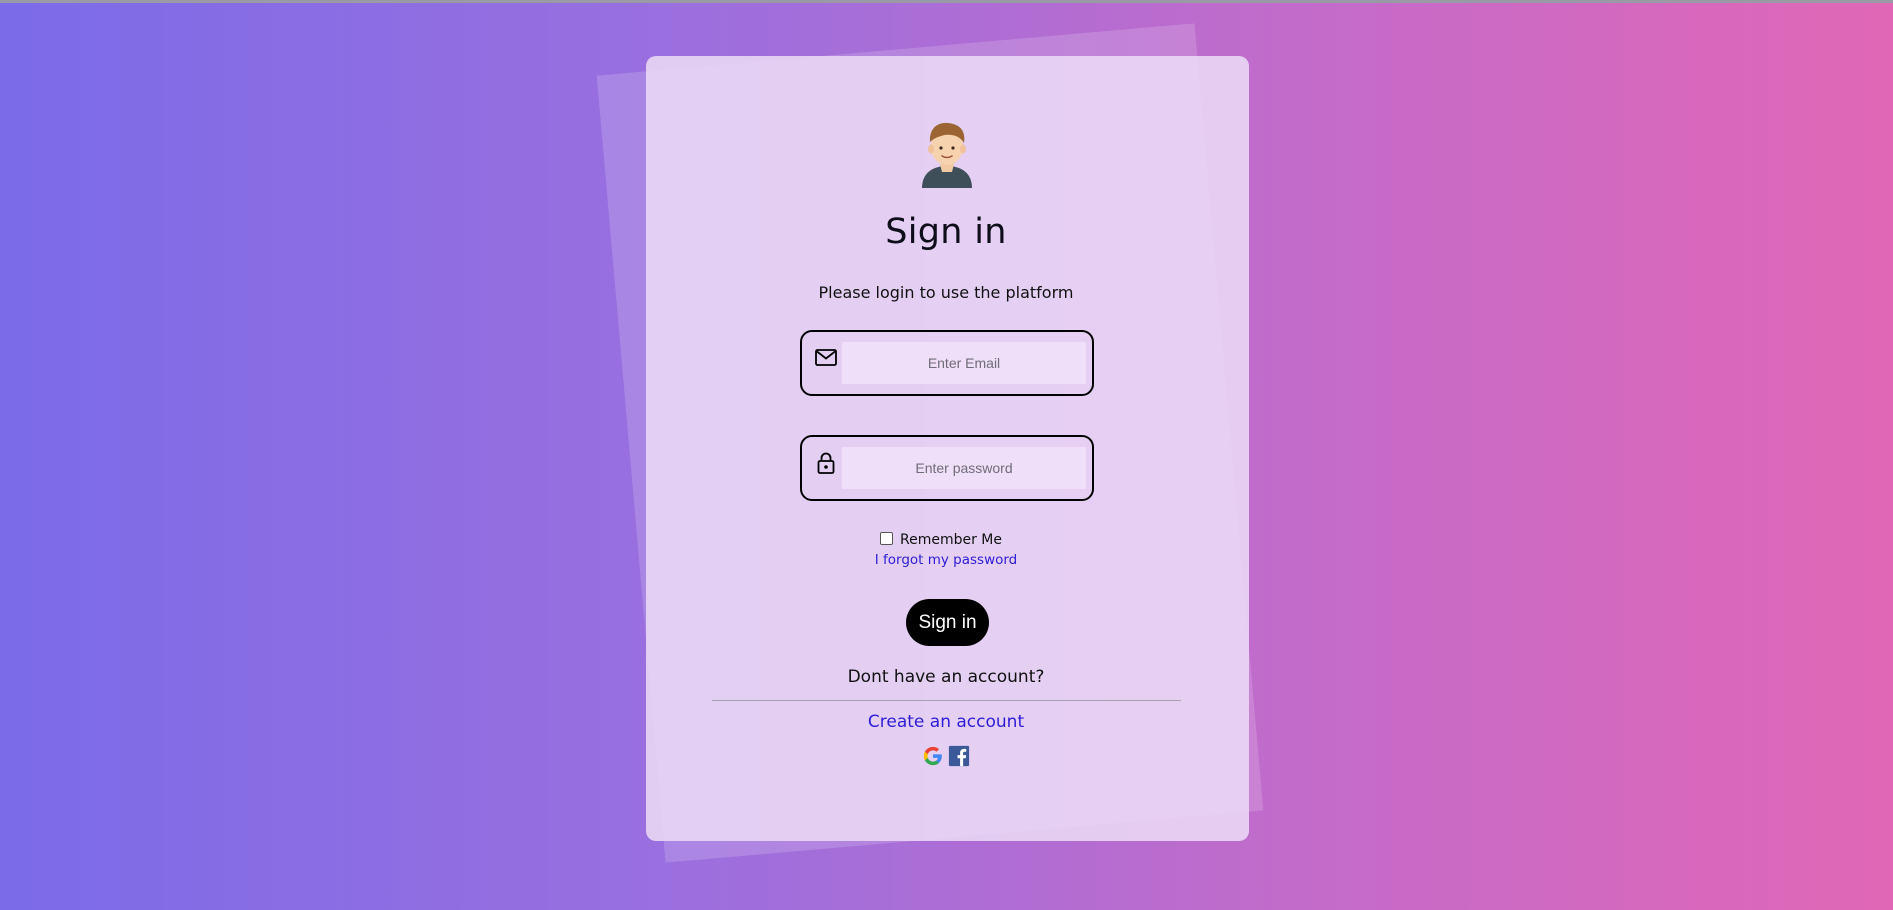 The image size is (1893, 910). I want to click on remember-me-checkbox, so click(886, 538).